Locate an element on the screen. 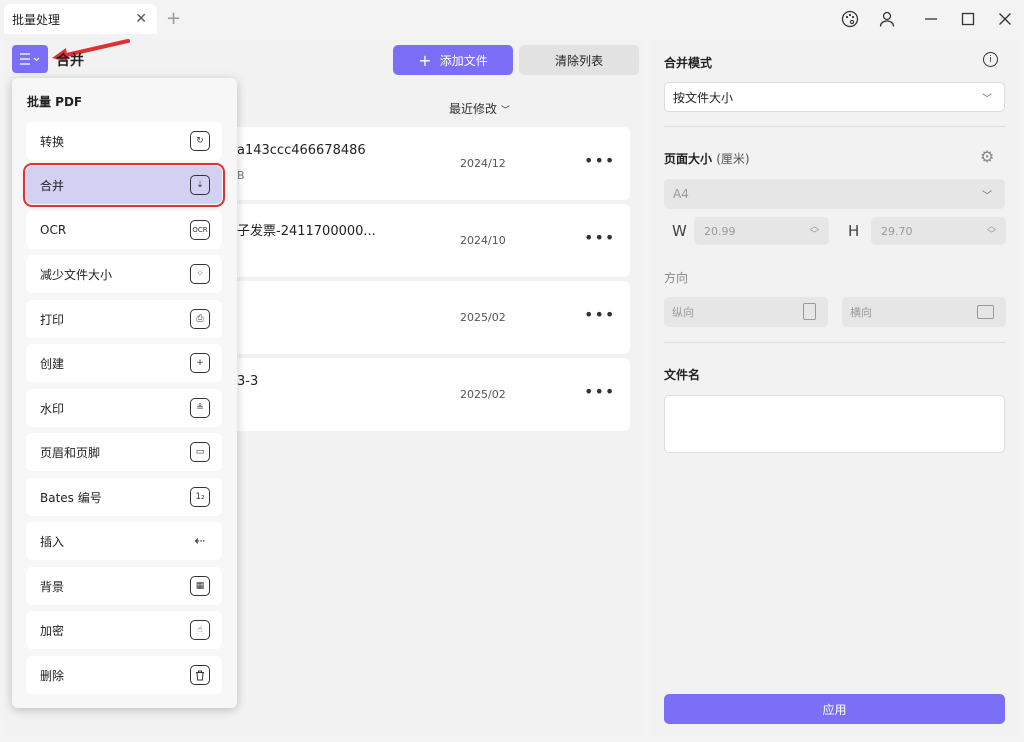 The height and width of the screenshot is (742, 1024). height-letter: H is located at coordinates (854, 231).